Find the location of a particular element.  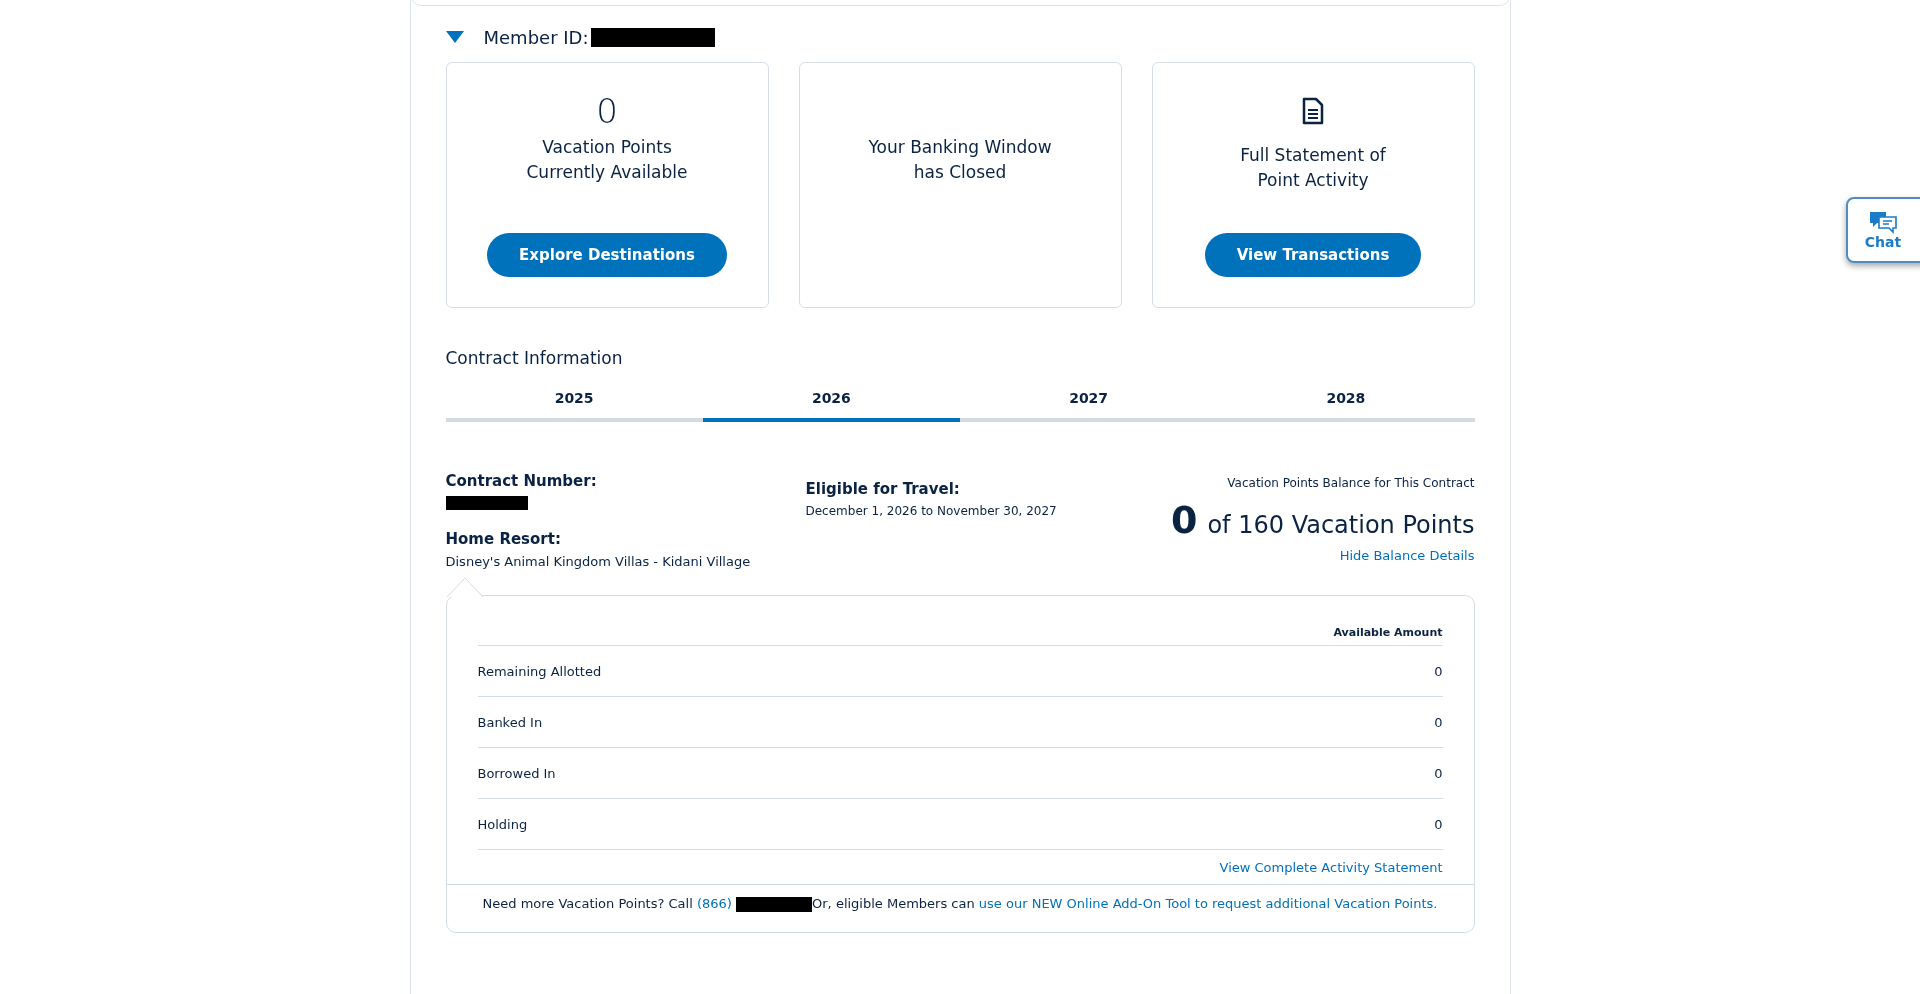

year-tab: 2025 is located at coordinates (574, 406).